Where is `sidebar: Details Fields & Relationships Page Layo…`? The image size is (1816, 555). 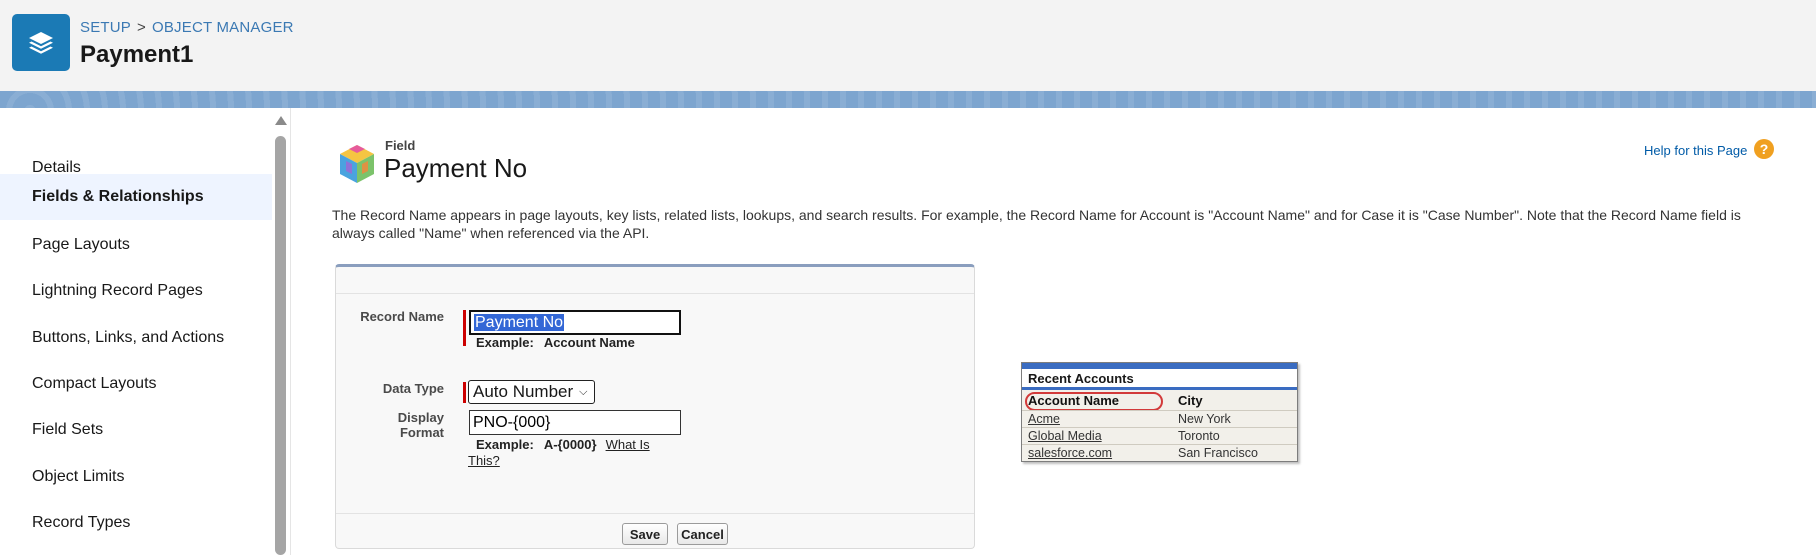 sidebar: Details Fields & Relationships Page Layo… is located at coordinates (136, 331).